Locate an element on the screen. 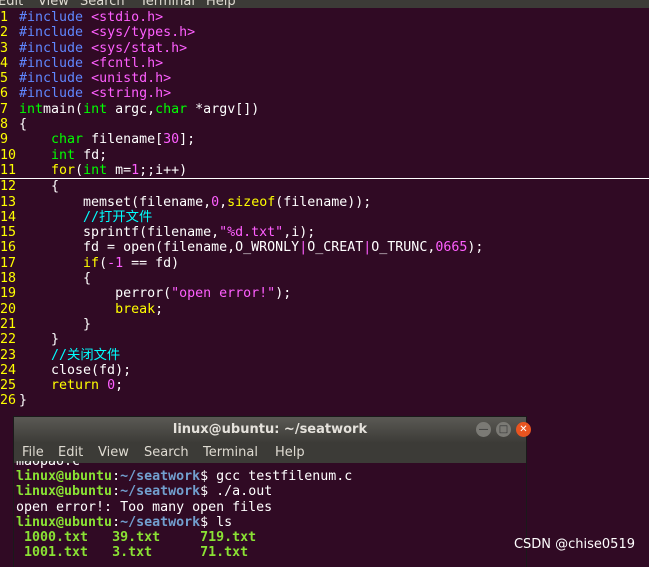 The width and height of the screenshot is (649, 567). code-token: *argv[]) is located at coordinates (223, 109).